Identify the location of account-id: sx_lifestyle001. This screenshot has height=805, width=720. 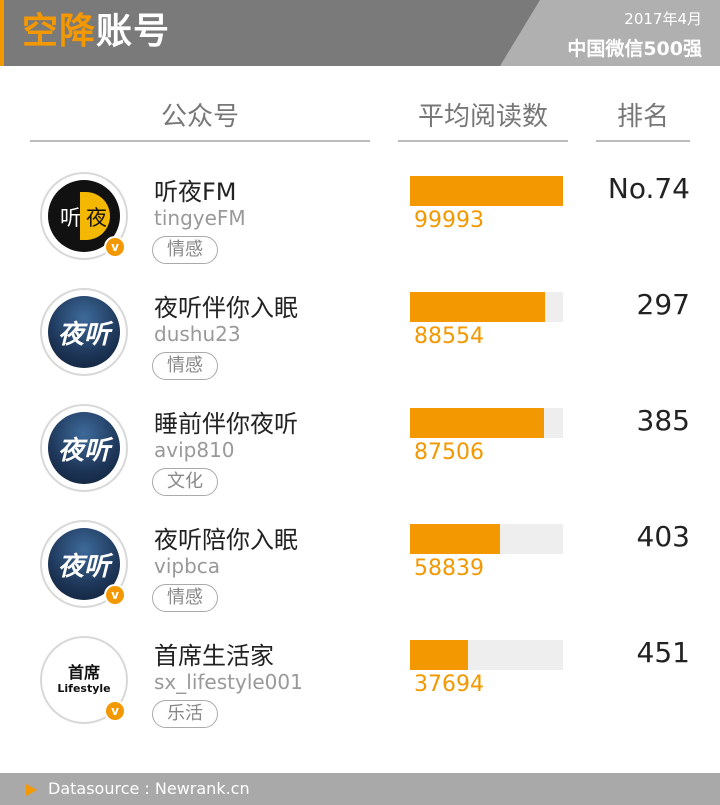
(228, 682).